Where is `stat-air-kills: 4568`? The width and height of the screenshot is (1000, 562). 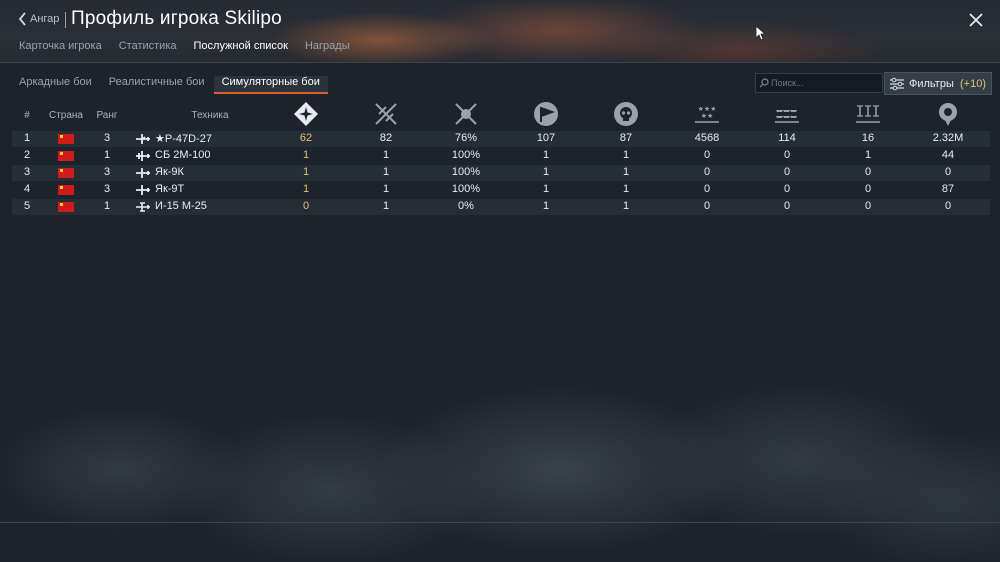 stat-air-kills: 4568 is located at coordinates (707, 138).